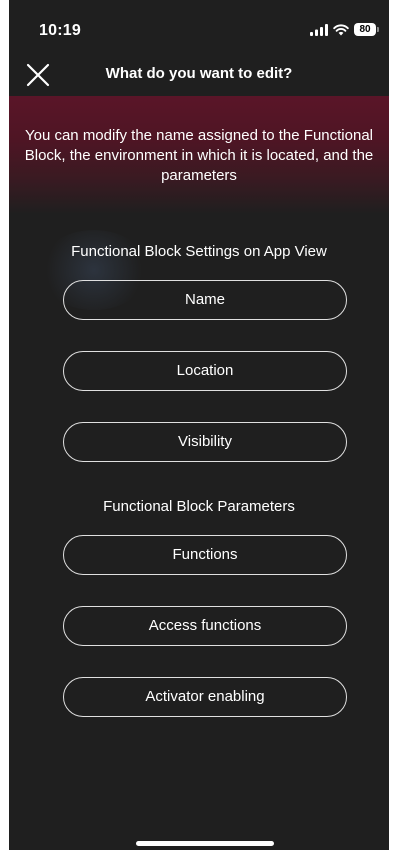  I want to click on app-view-section-title: Functional Block Settings on App View, so click(199, 251).